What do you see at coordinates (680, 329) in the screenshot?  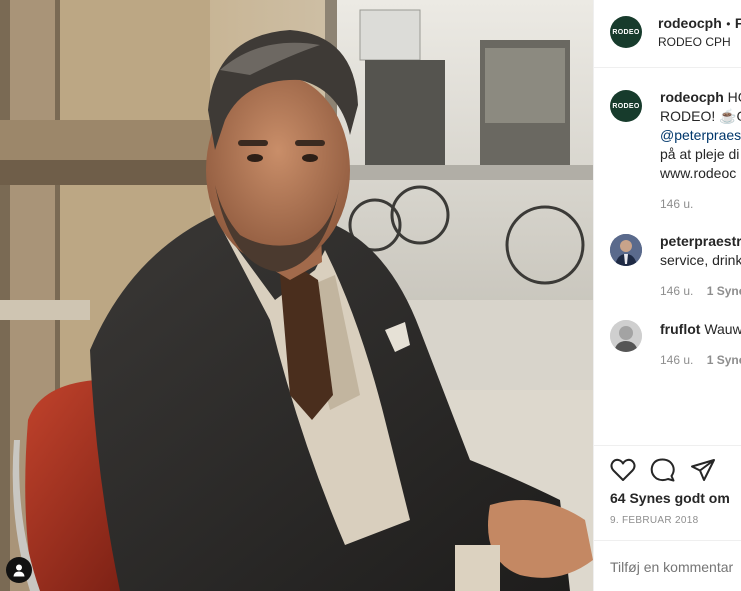 I see `comment-username: fruflot` at bounding box center [680, 329].